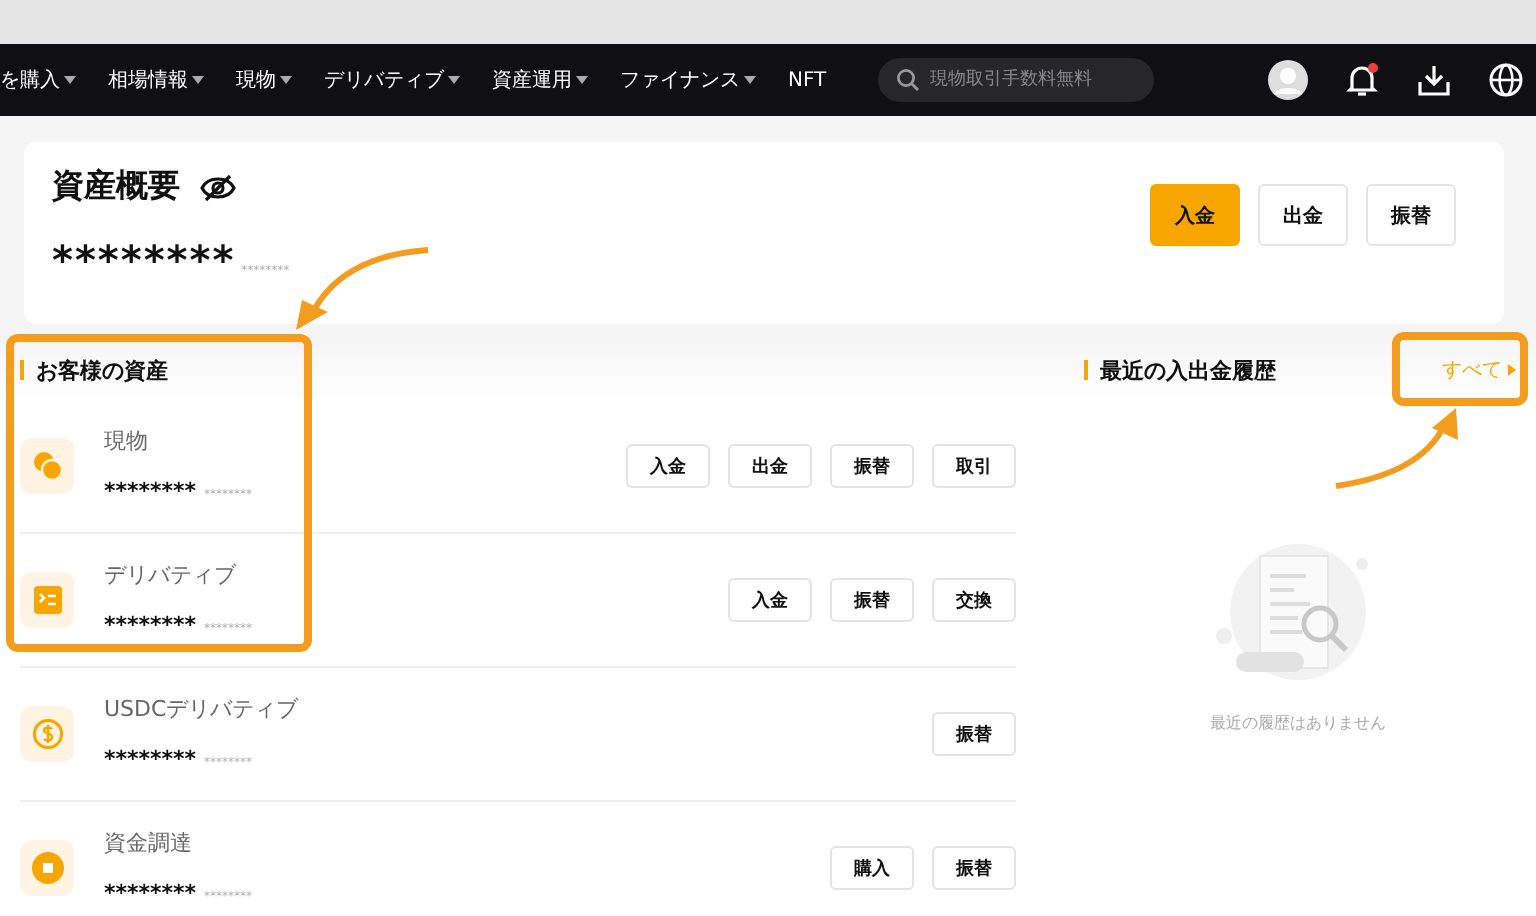  Describe the element at coordinates (688, 80) in the screenshot. I see `nav-menu-item: ファイナンス` at that location.